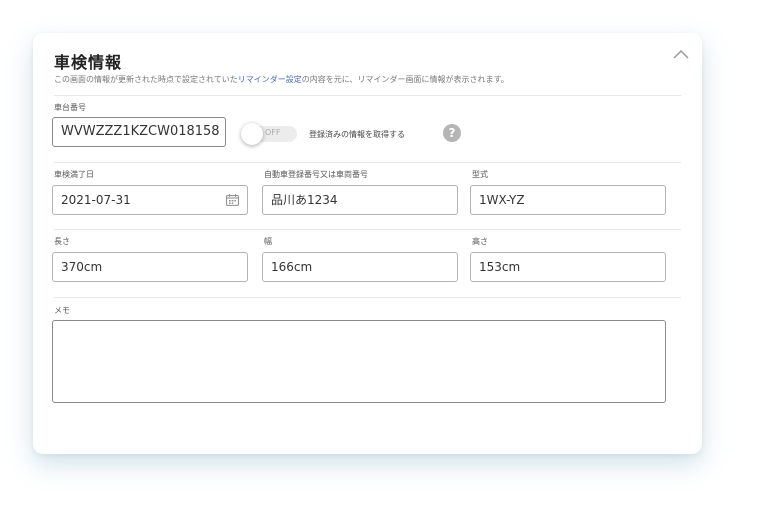 The height and width of the screenshot is (513, 760). What do you see at coordinates (405, 79) in the screenshot?
I see `description-text-after: の内容を元に、リマインダー画面に情報が表示されます。` at bounding box center [405, 79].